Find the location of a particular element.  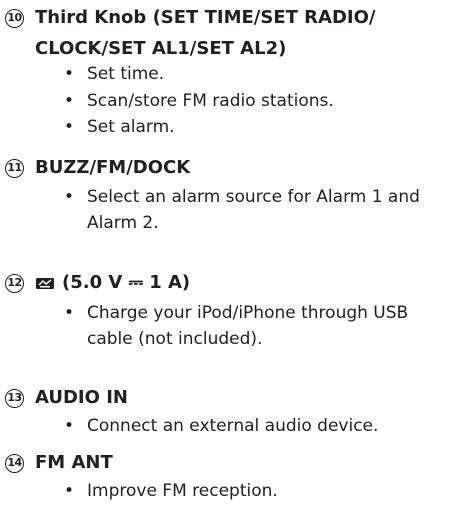

section-heading: Third Knob (SET TIME/SET RADIO/ is located at coordinates (205, 17).